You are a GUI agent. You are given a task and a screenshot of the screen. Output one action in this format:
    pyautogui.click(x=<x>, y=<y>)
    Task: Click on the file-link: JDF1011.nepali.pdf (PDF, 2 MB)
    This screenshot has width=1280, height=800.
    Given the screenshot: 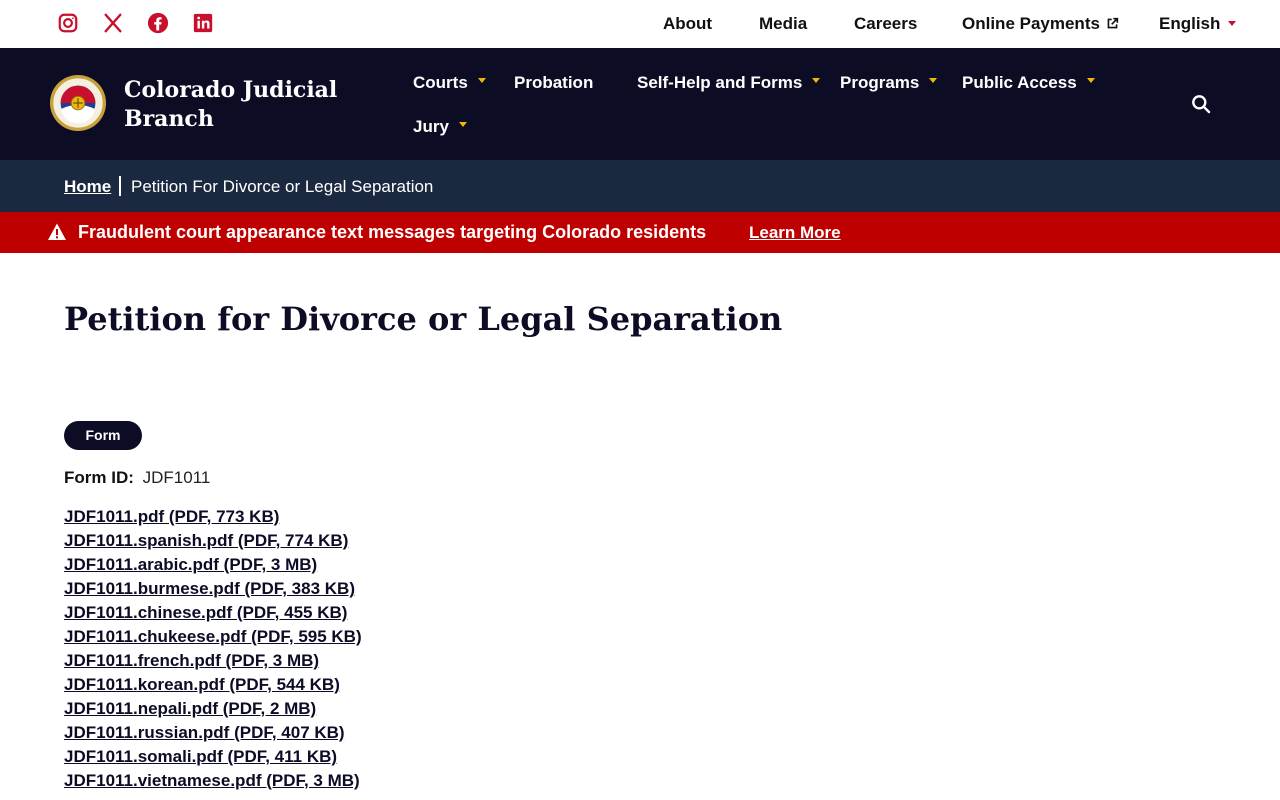 What is the action you would take?
    pyautogui.click(x=213, y=711)
    